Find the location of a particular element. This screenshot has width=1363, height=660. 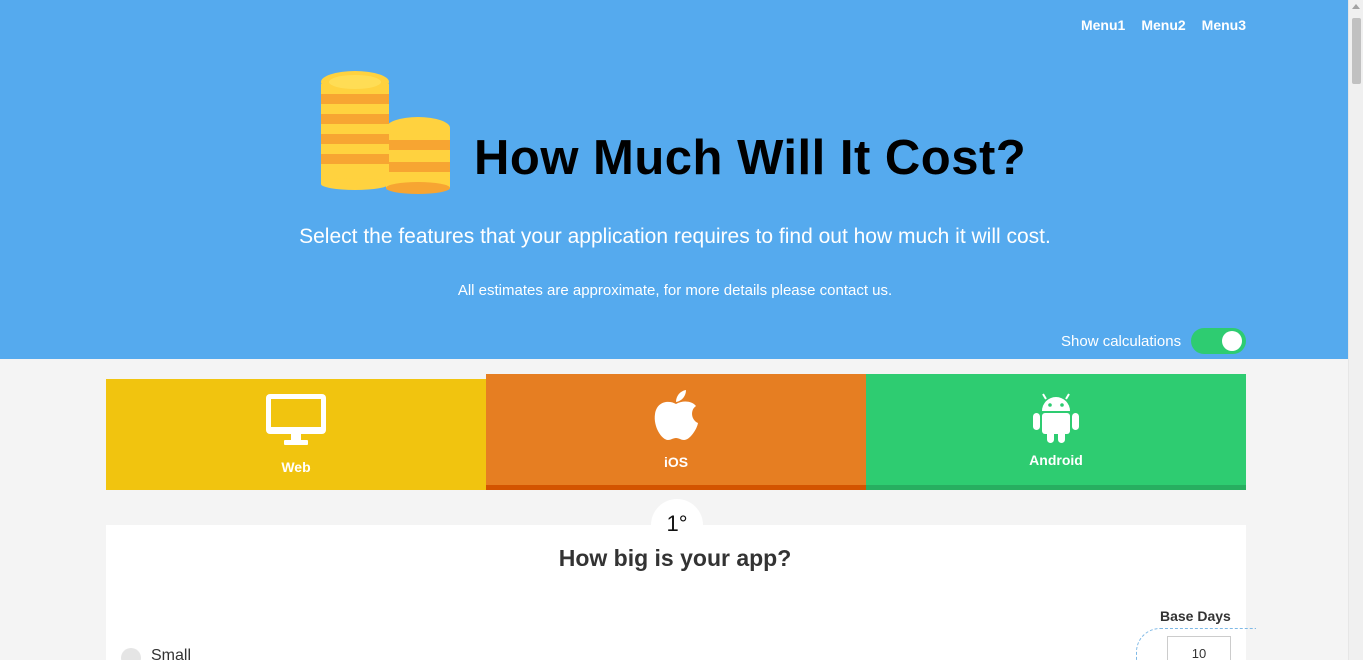

monitor-icon is located at coordinates (296, 419).